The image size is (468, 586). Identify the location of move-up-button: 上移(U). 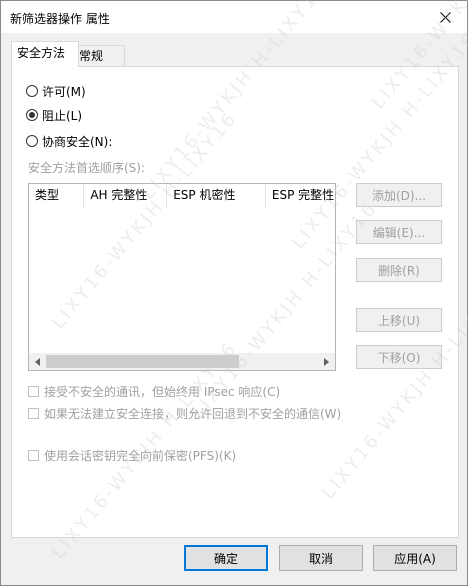
(399, 320).